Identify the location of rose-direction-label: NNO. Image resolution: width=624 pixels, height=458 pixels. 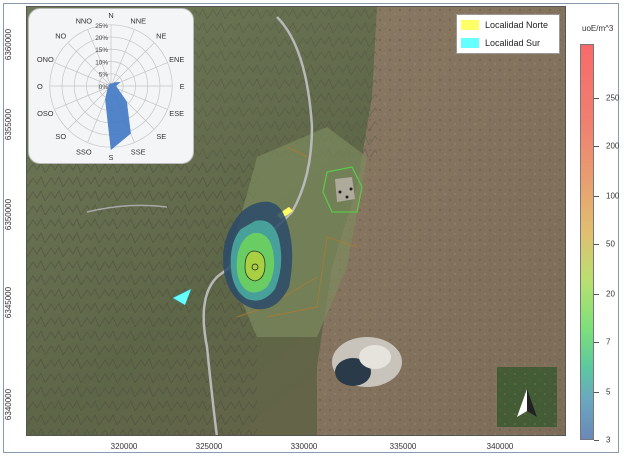
(84, 20).